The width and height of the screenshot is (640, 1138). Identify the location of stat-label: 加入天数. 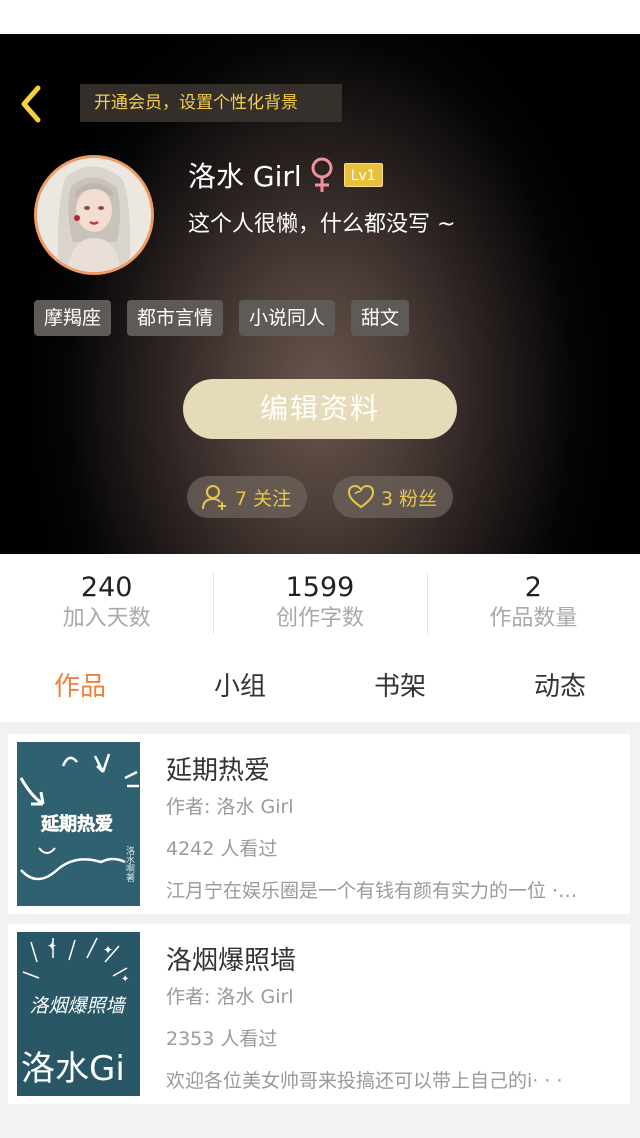
(106, 618).